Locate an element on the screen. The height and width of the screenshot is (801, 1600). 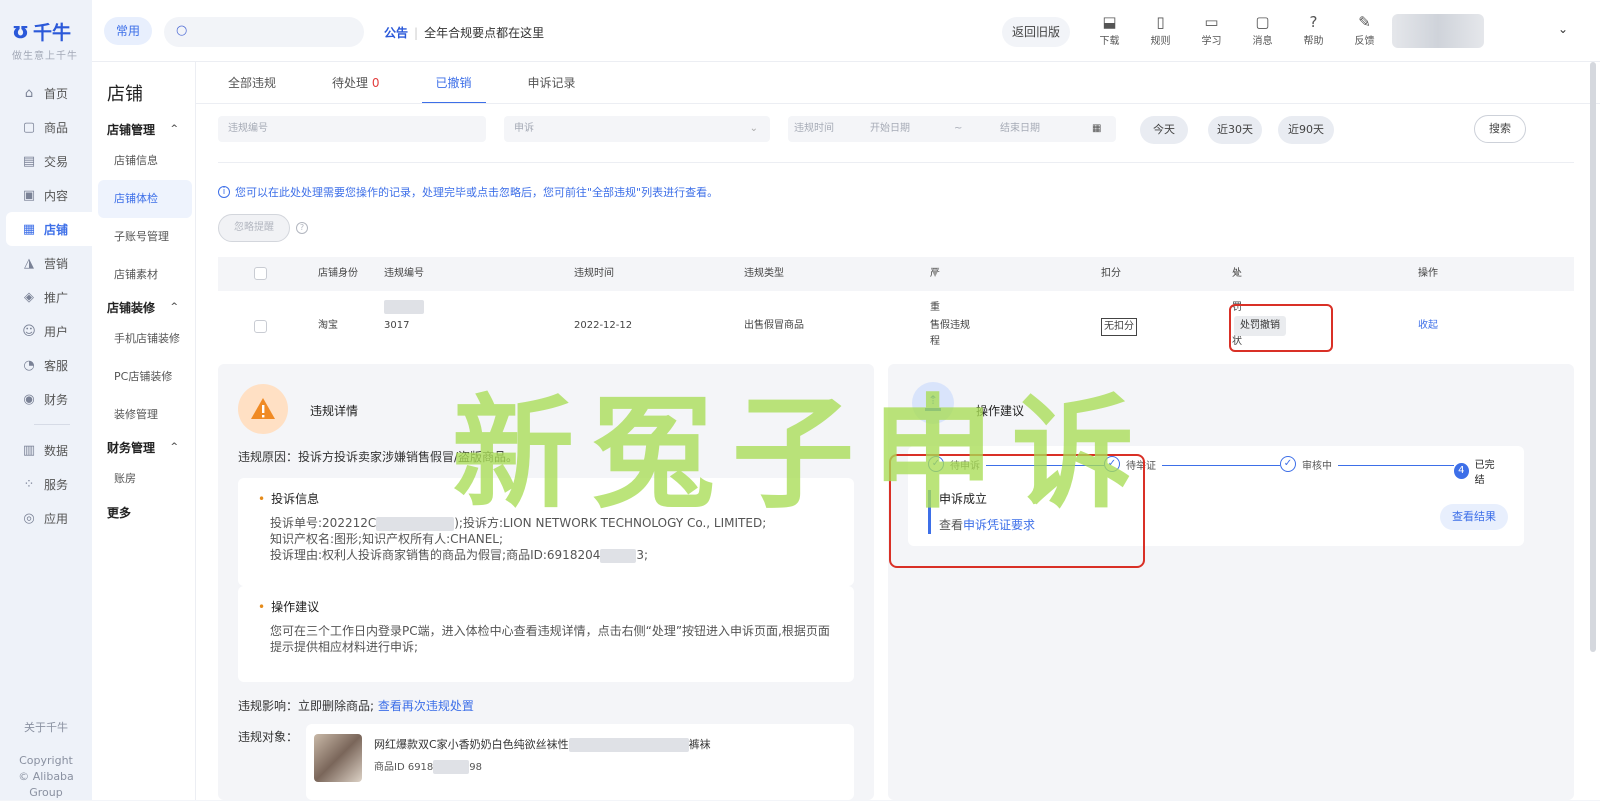
user-icon: ☺ is located at coordinates (29, 331).